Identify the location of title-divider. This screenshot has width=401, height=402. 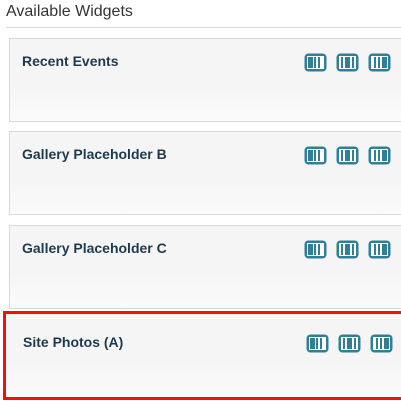
(203, 27).